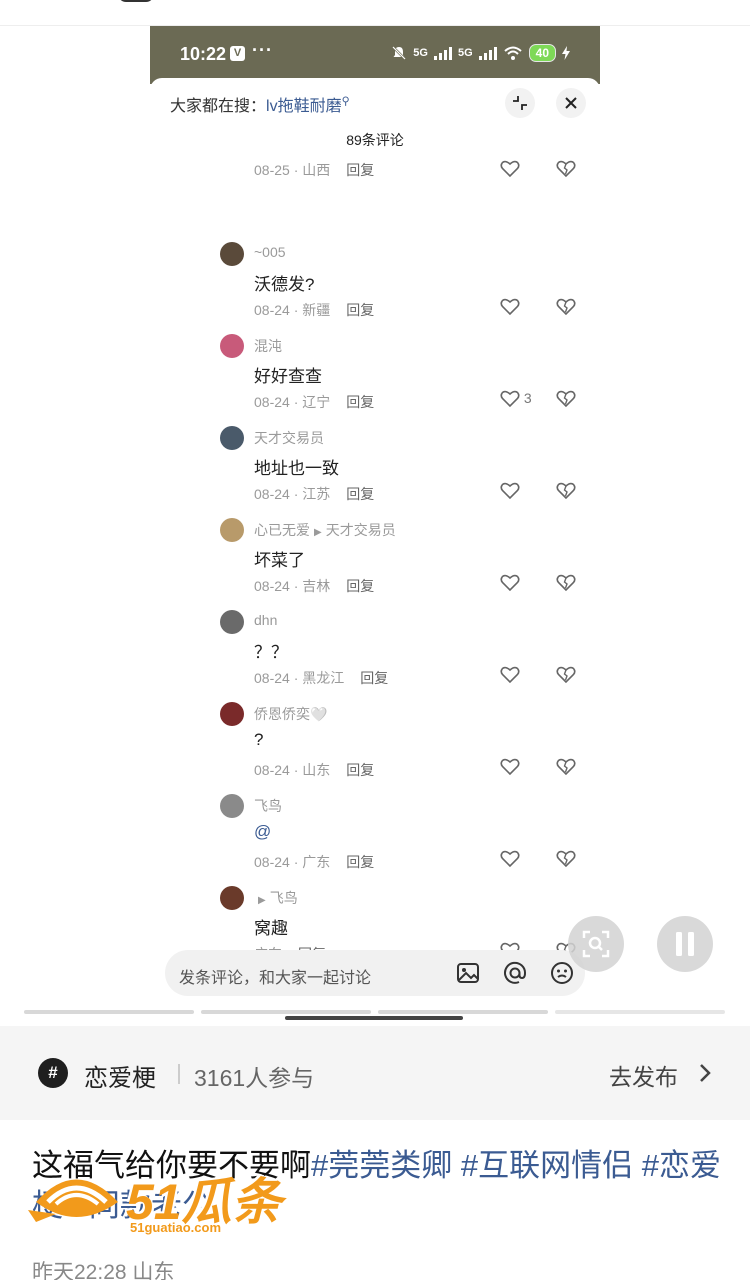 The width and height of the screenshot is (750, 1280). Describe the element at coordinates (345, 101) in the screenshot. I see `search-icon: ⚲` at that location.